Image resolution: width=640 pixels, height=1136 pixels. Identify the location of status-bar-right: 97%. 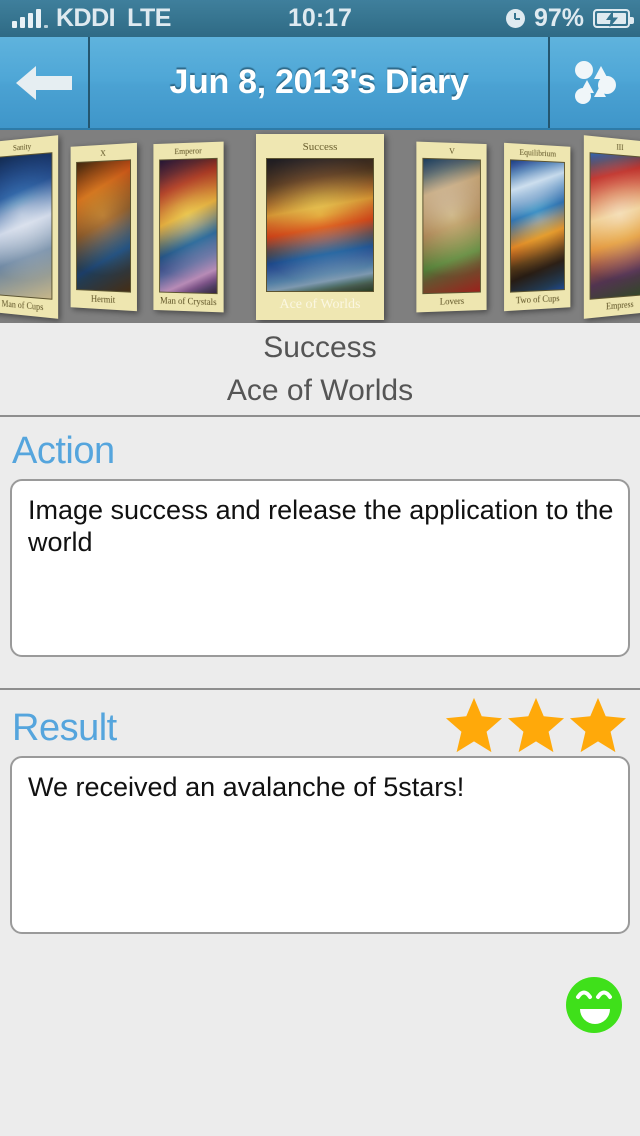
(569, 18).